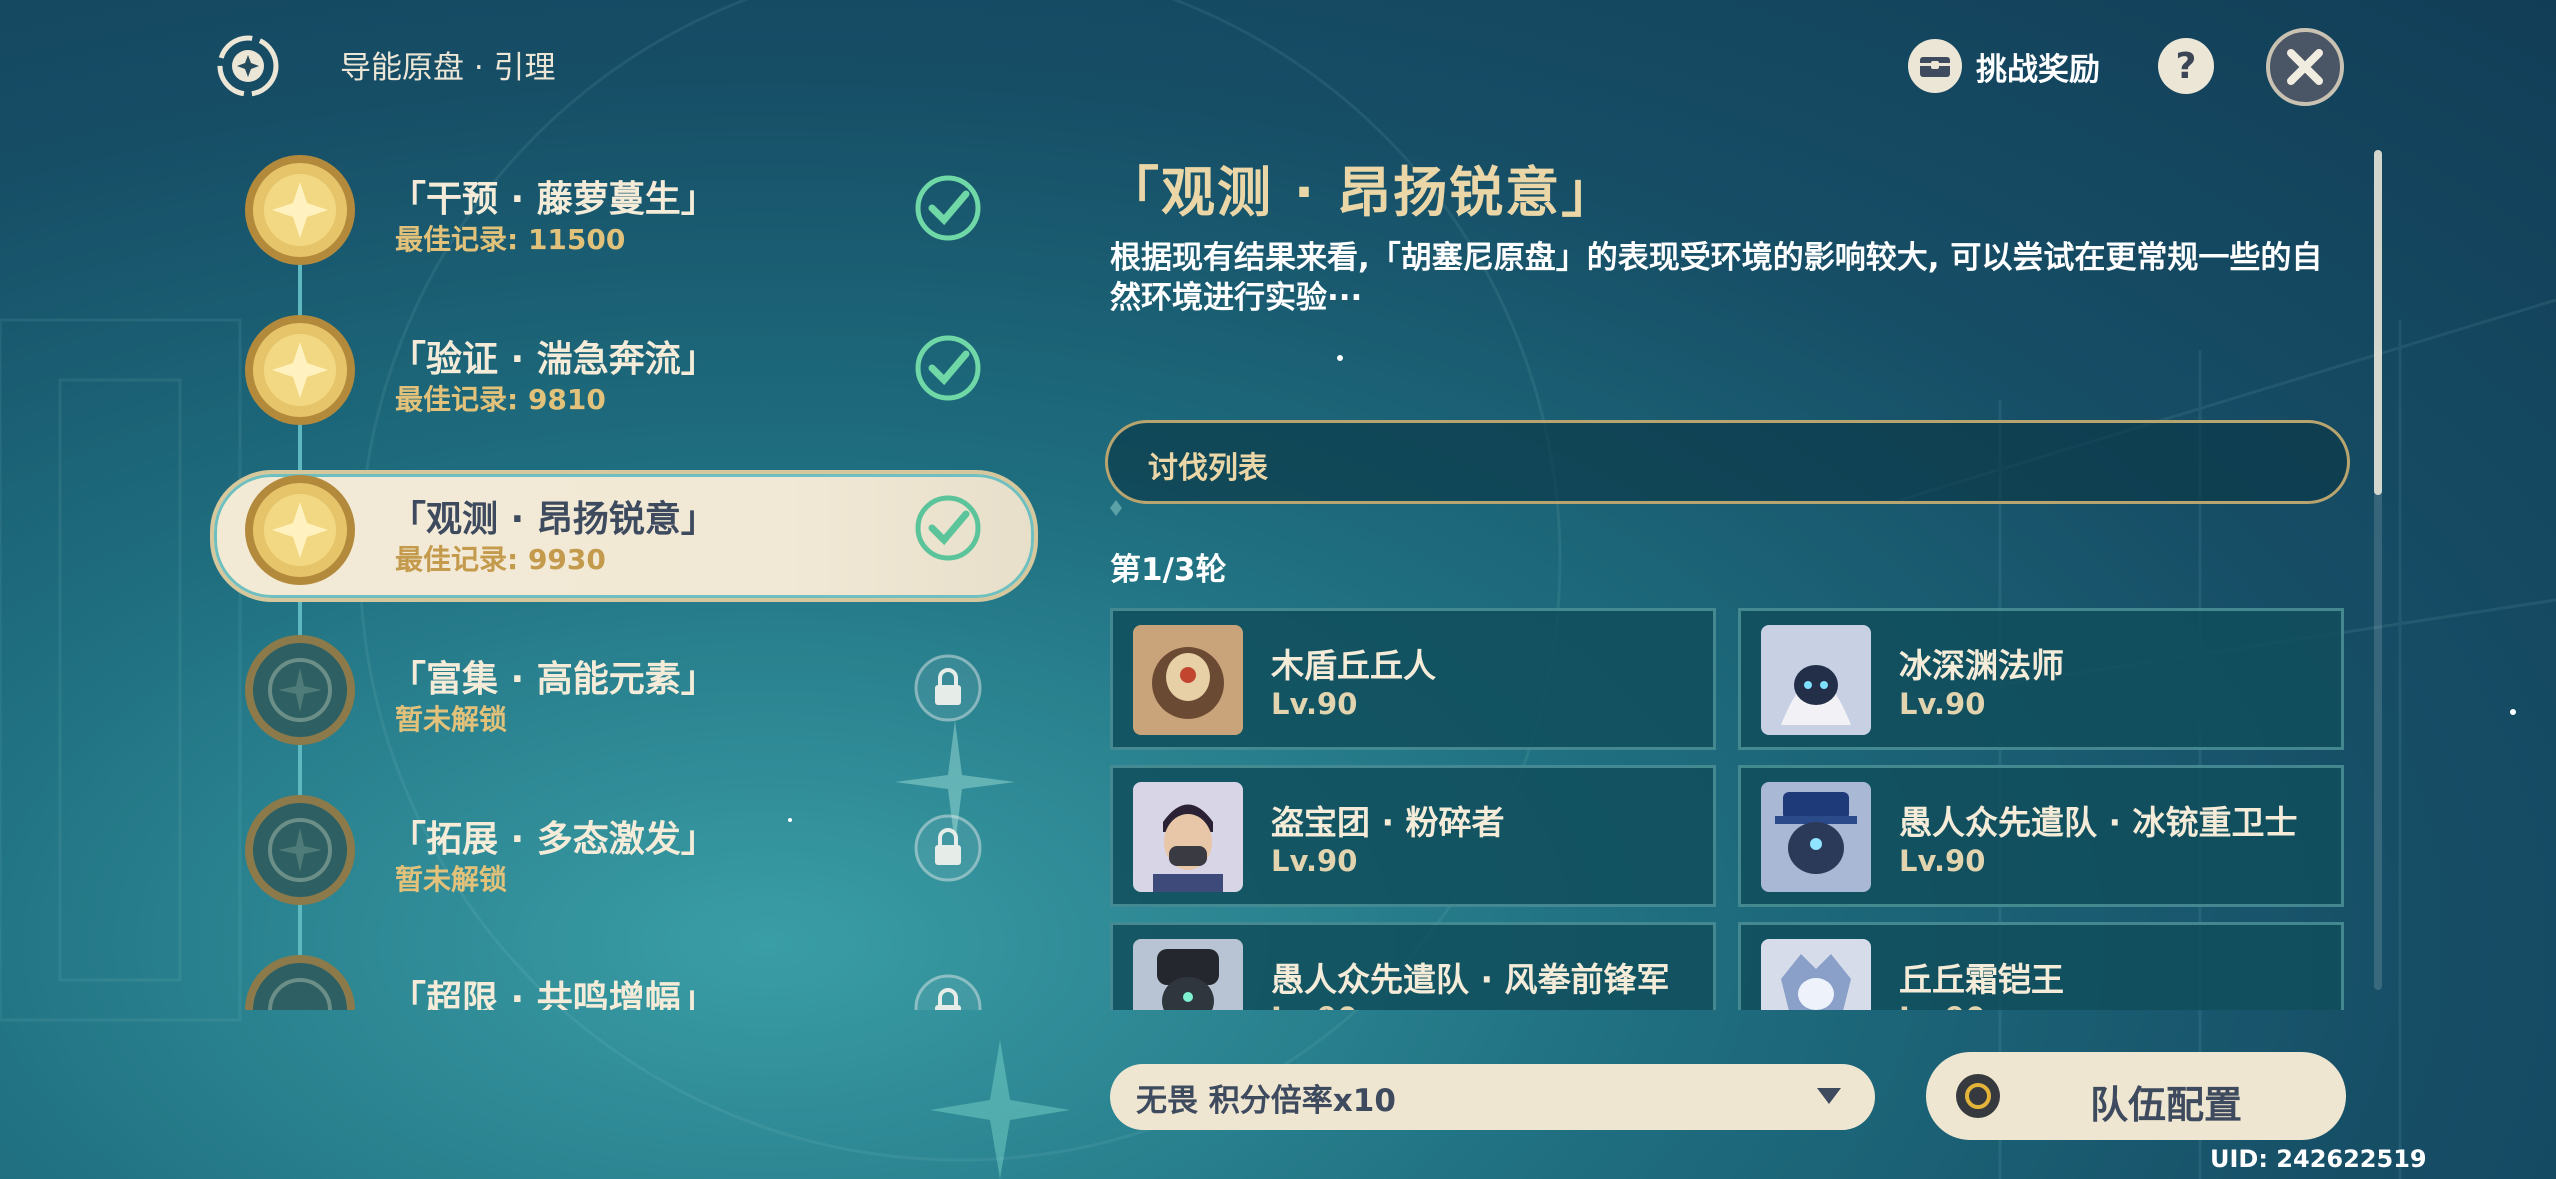 Image resolution: width=2556 pixels, height=1179 pixels. Describe the element at coordinates (553, 359) in the screenshot. I see `level-title: 「验证 · 湍急奔流」` at that location.